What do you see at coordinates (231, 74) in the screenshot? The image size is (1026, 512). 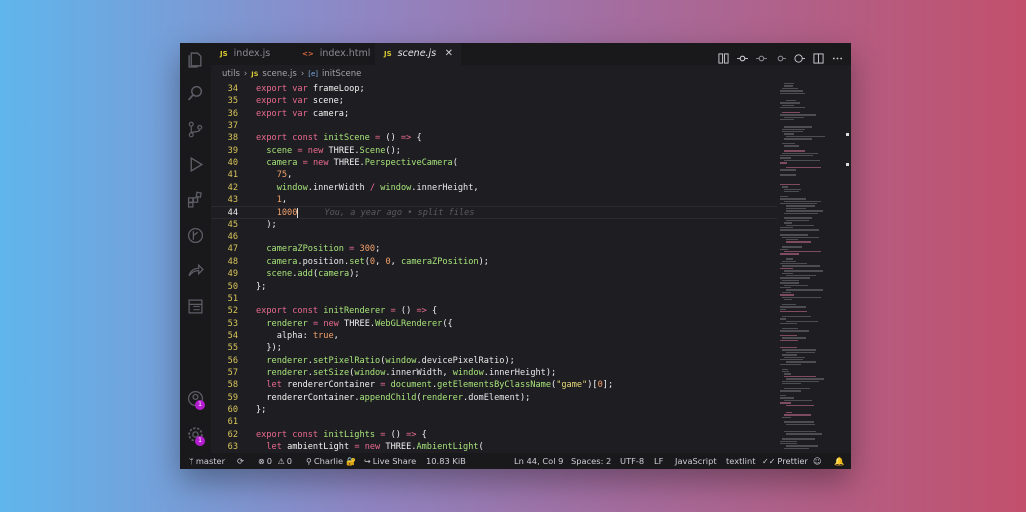 I see `breadcrumb-folder: utils` at bounding box center [231, 74].